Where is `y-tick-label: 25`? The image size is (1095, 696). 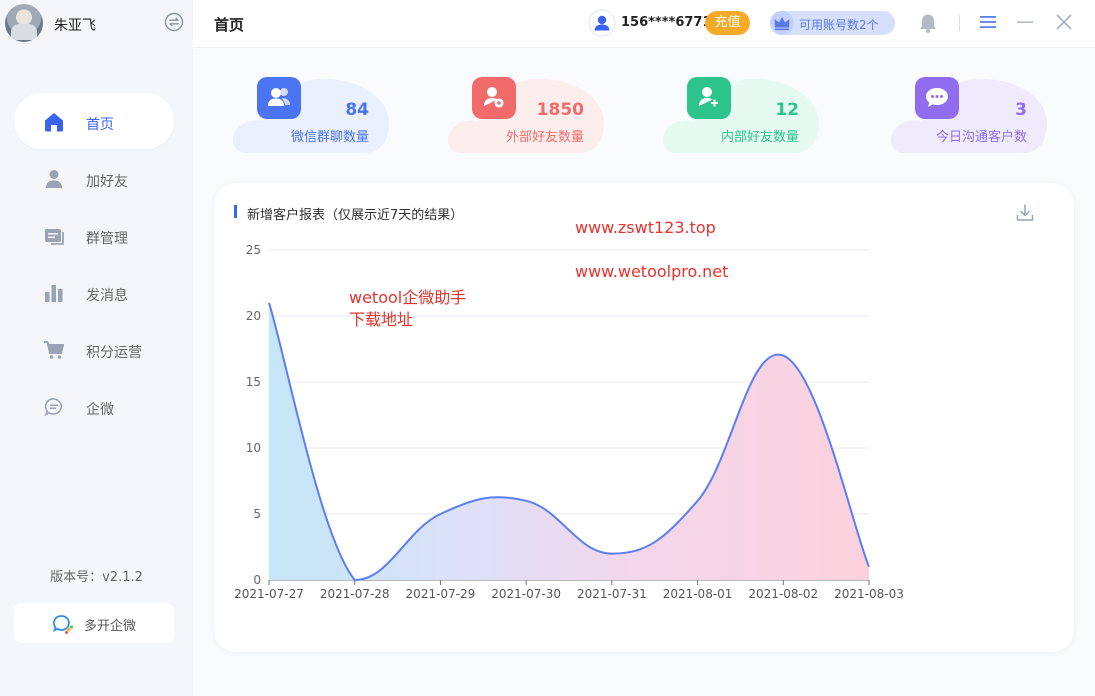
y-tick-label: 25 is located at coordinates (253, 250).